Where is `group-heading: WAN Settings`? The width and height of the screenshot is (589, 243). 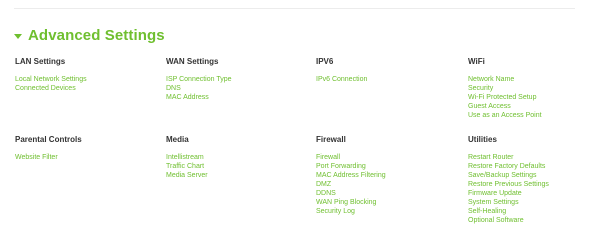 group-heading: WAN Settings is located at coordinates (192, 61).